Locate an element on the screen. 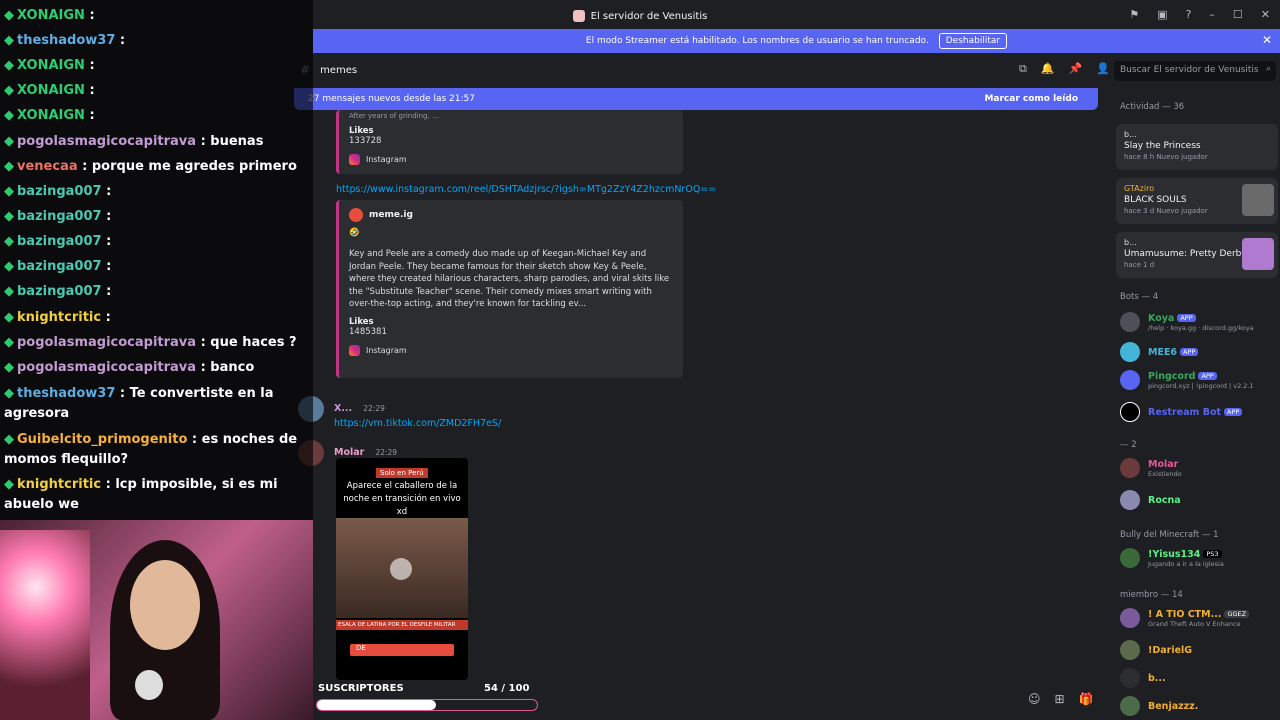  member-name: Benjazzz. is located at coordinates (1173, 706).